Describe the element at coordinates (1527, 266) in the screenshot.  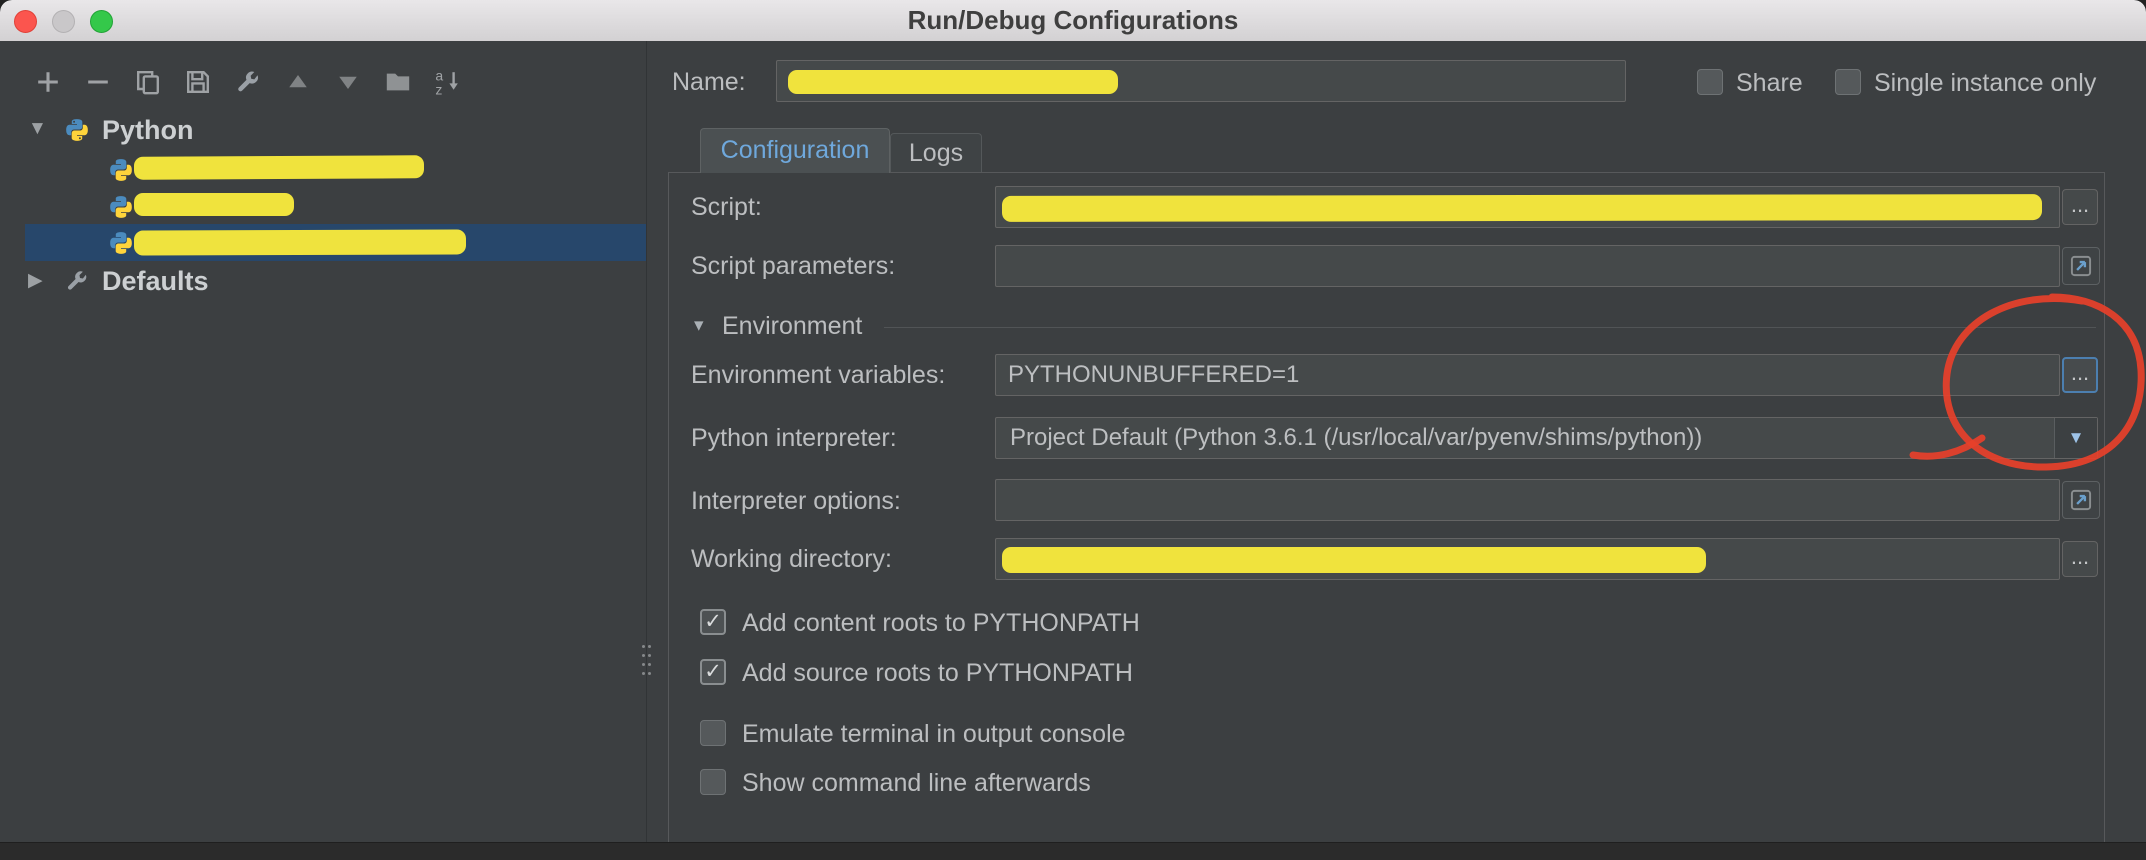
I see `script-parameters-input` at that location.